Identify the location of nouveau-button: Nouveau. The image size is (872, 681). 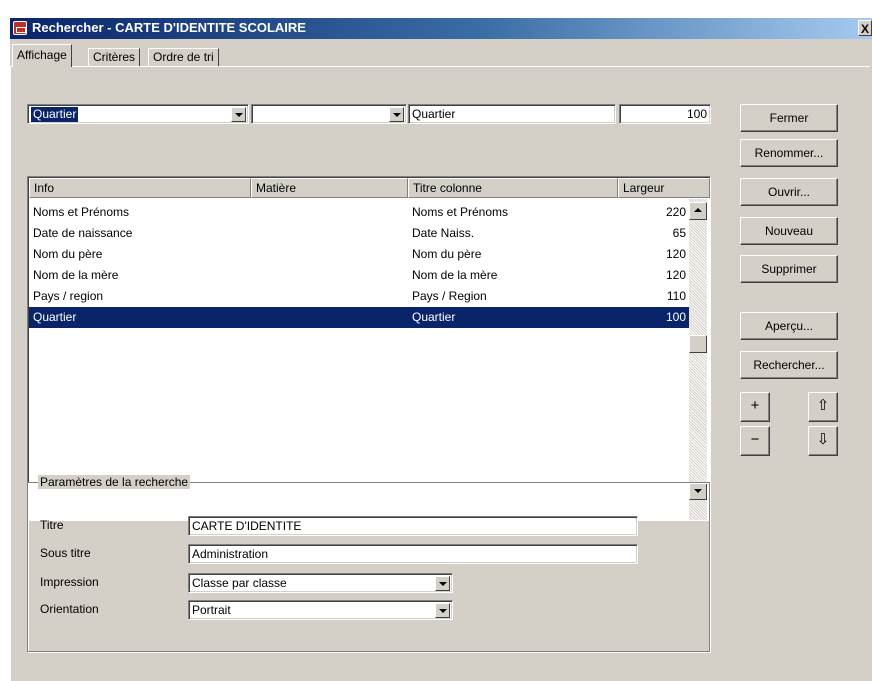
(789, 231).